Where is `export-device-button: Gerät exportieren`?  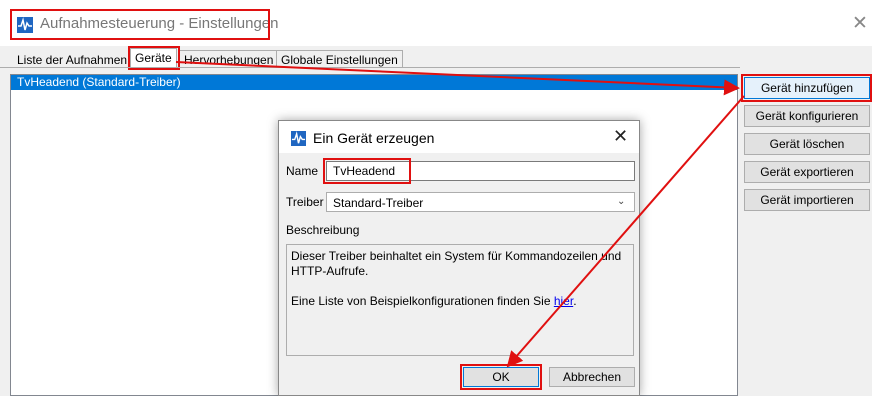 export-device-button: Gerät exportieren is located at coordinates (807, 172).